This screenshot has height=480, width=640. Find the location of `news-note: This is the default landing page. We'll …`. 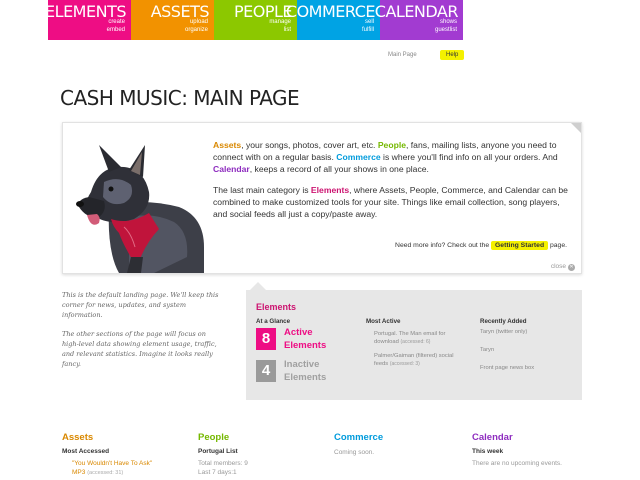

news-note: This is the default landing page. We'll … is located at coordinates (142, 334).